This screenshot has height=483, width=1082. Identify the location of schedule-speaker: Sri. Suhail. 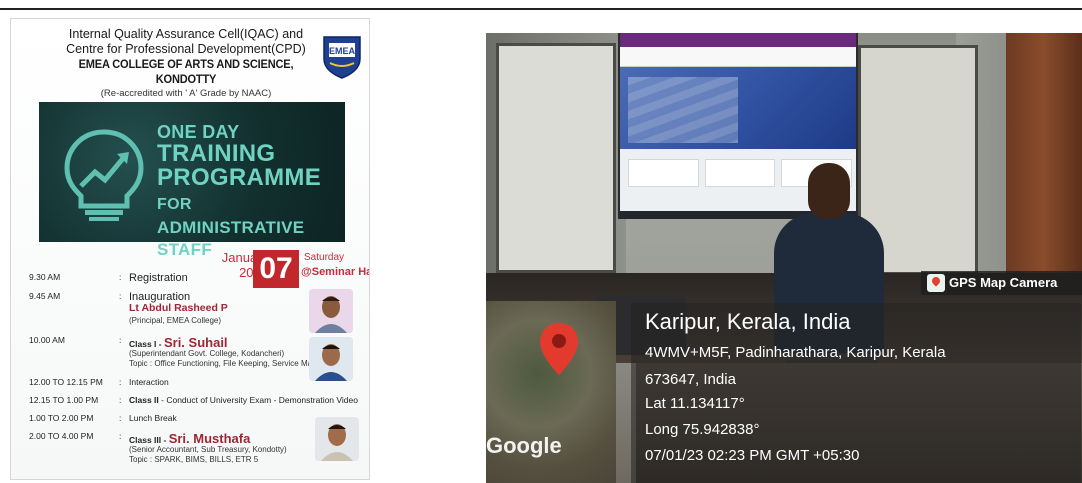
(195, 342).